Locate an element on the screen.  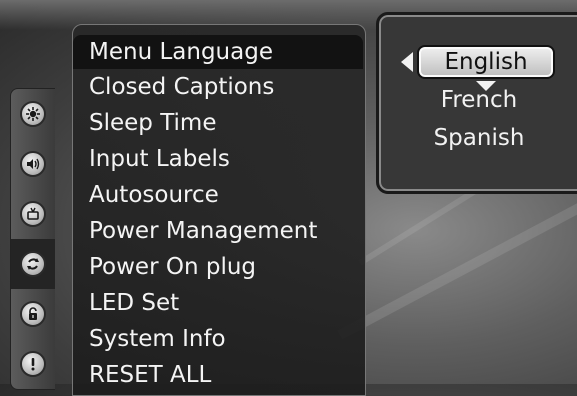
menu-item-label: Closed Captions is located at coordinates (182, 87).